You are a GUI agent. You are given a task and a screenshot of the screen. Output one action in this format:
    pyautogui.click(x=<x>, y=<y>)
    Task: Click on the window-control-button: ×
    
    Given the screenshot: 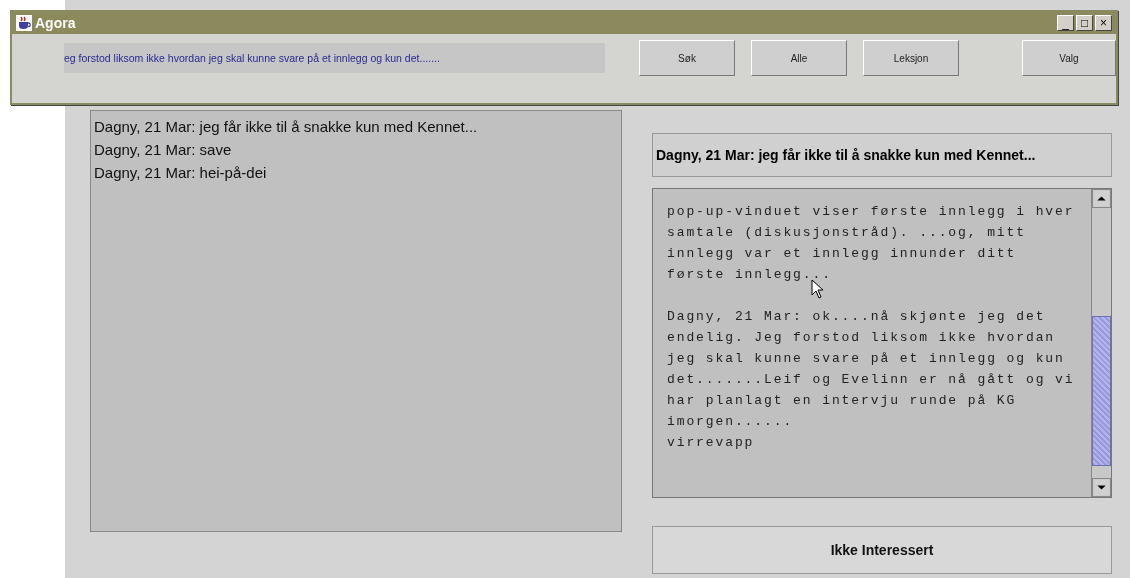 What is the action you would take?
    pyautogui.click(x=1103, y=23)
    